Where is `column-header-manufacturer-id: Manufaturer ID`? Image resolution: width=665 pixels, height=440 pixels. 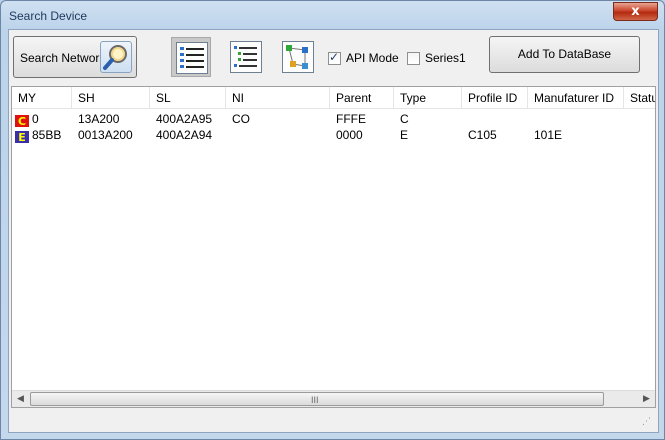
column-header-manufacturer-id: Manufaturer ID is located at coordinates (576, 98).